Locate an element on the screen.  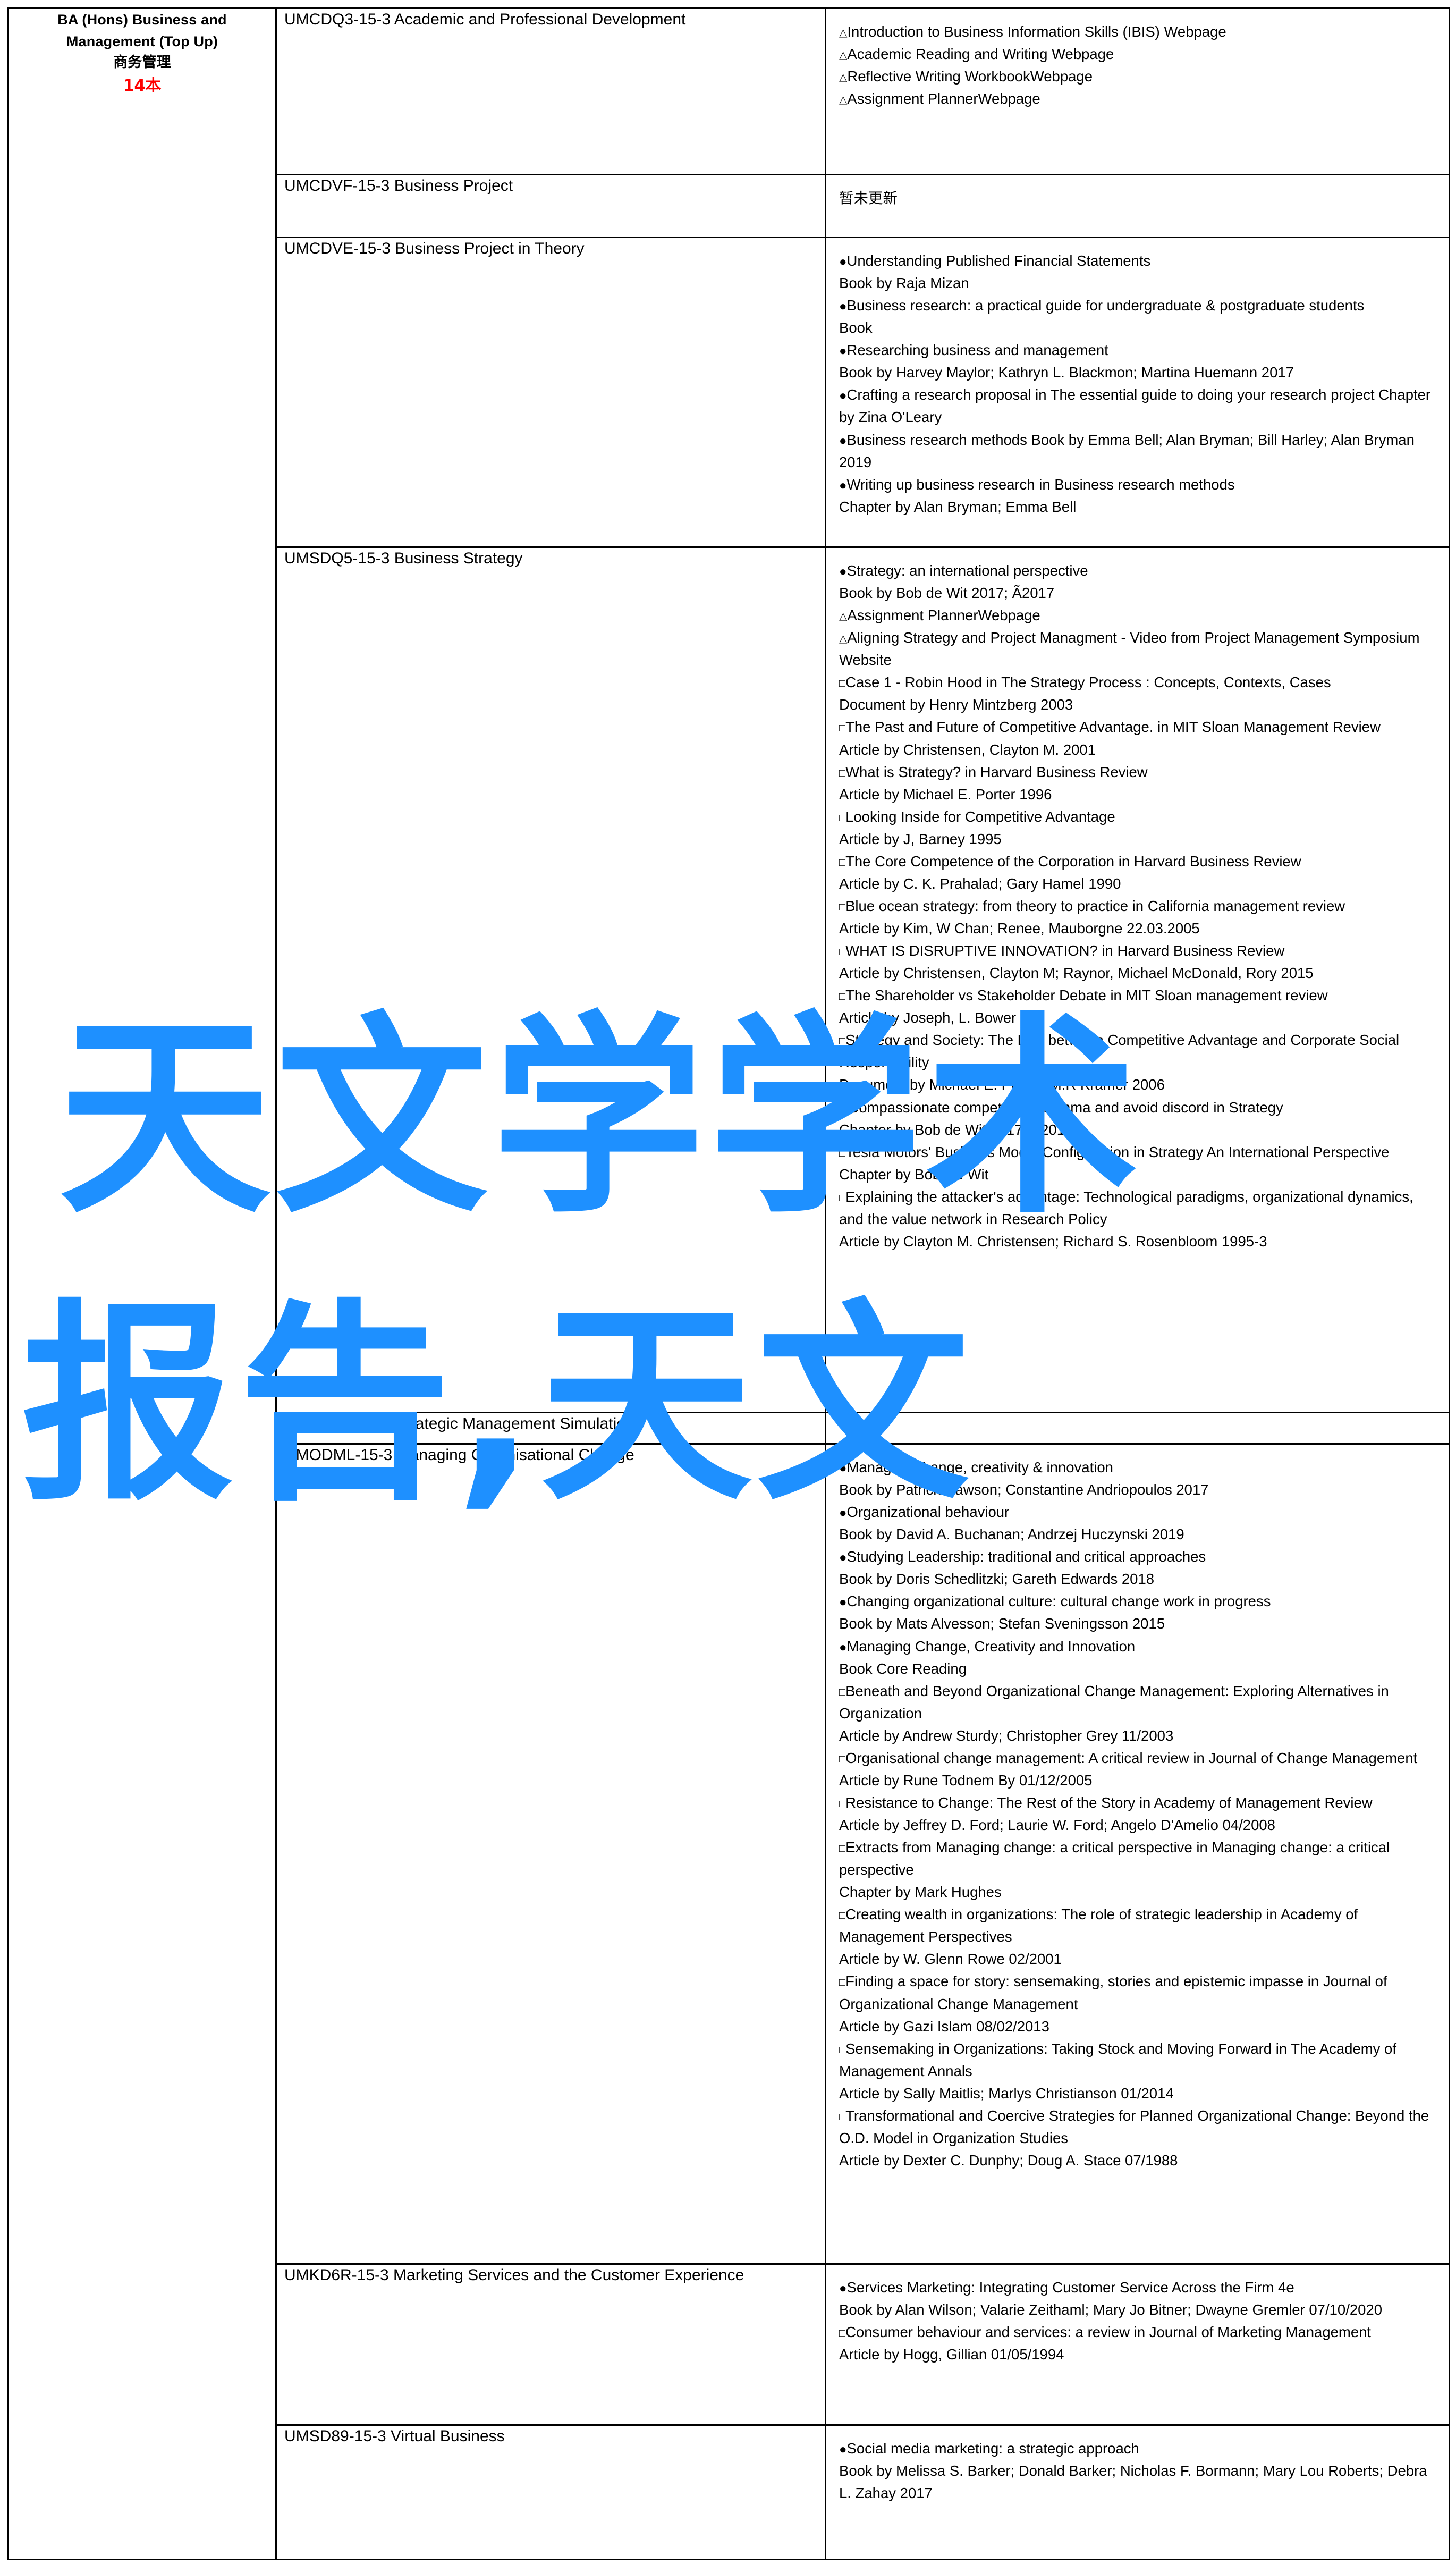
resource-list: 暂未更新 is located at coordinates (1138, 198).